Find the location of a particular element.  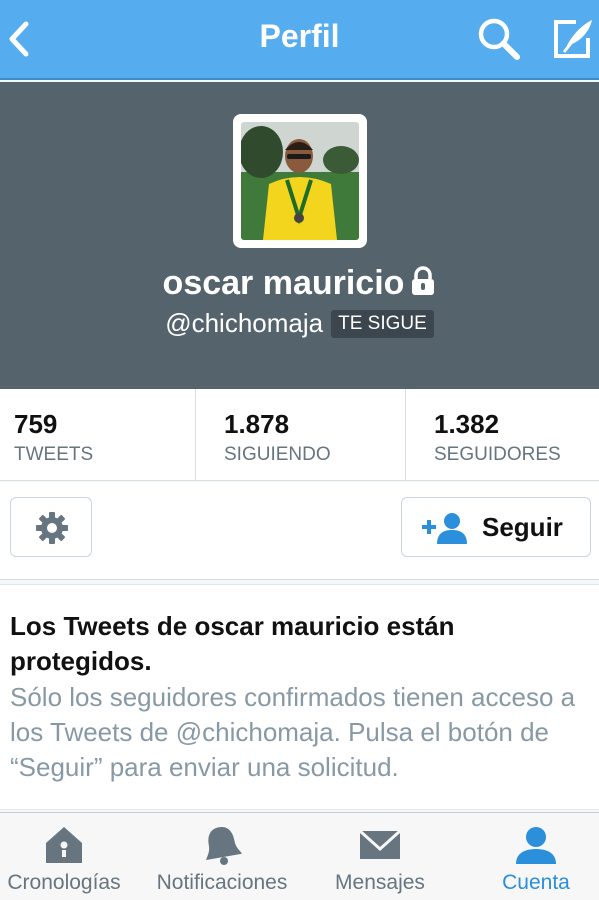

compose-icon is located at coordinates (573, 39).